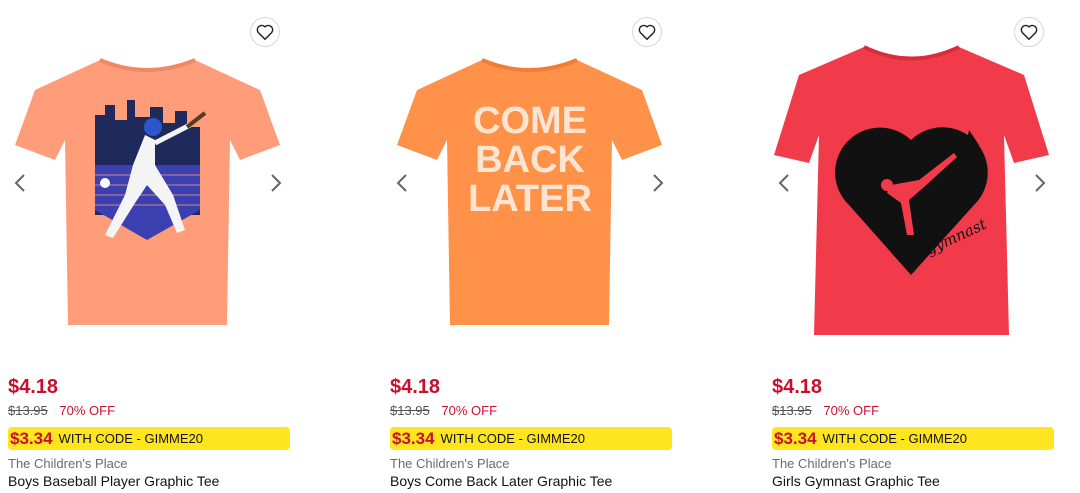  I want to click on product-name-link: Girls Gymnast Graphic Tee, so click(856, 481).